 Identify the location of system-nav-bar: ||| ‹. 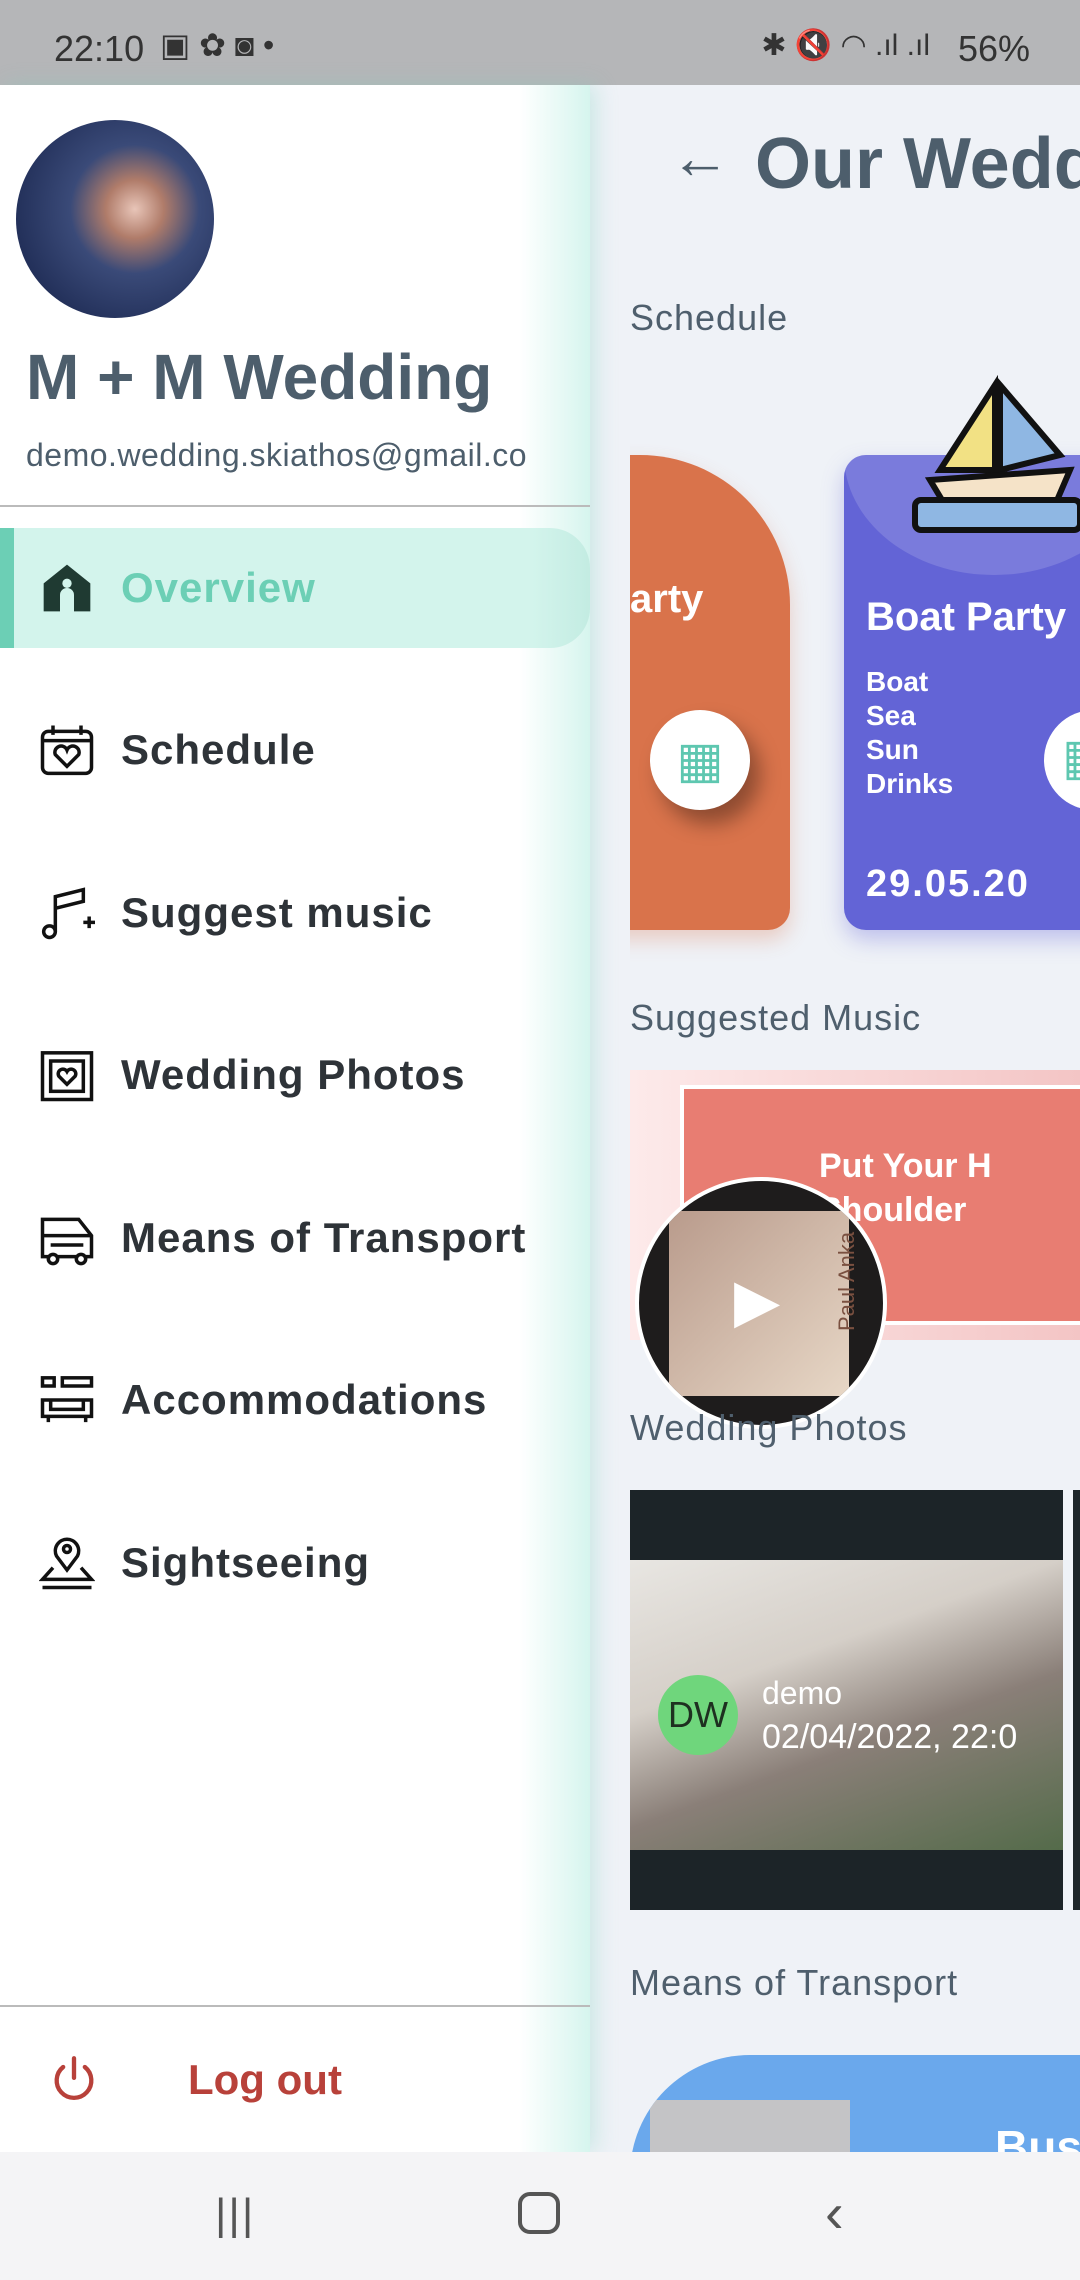
(540, 2216).